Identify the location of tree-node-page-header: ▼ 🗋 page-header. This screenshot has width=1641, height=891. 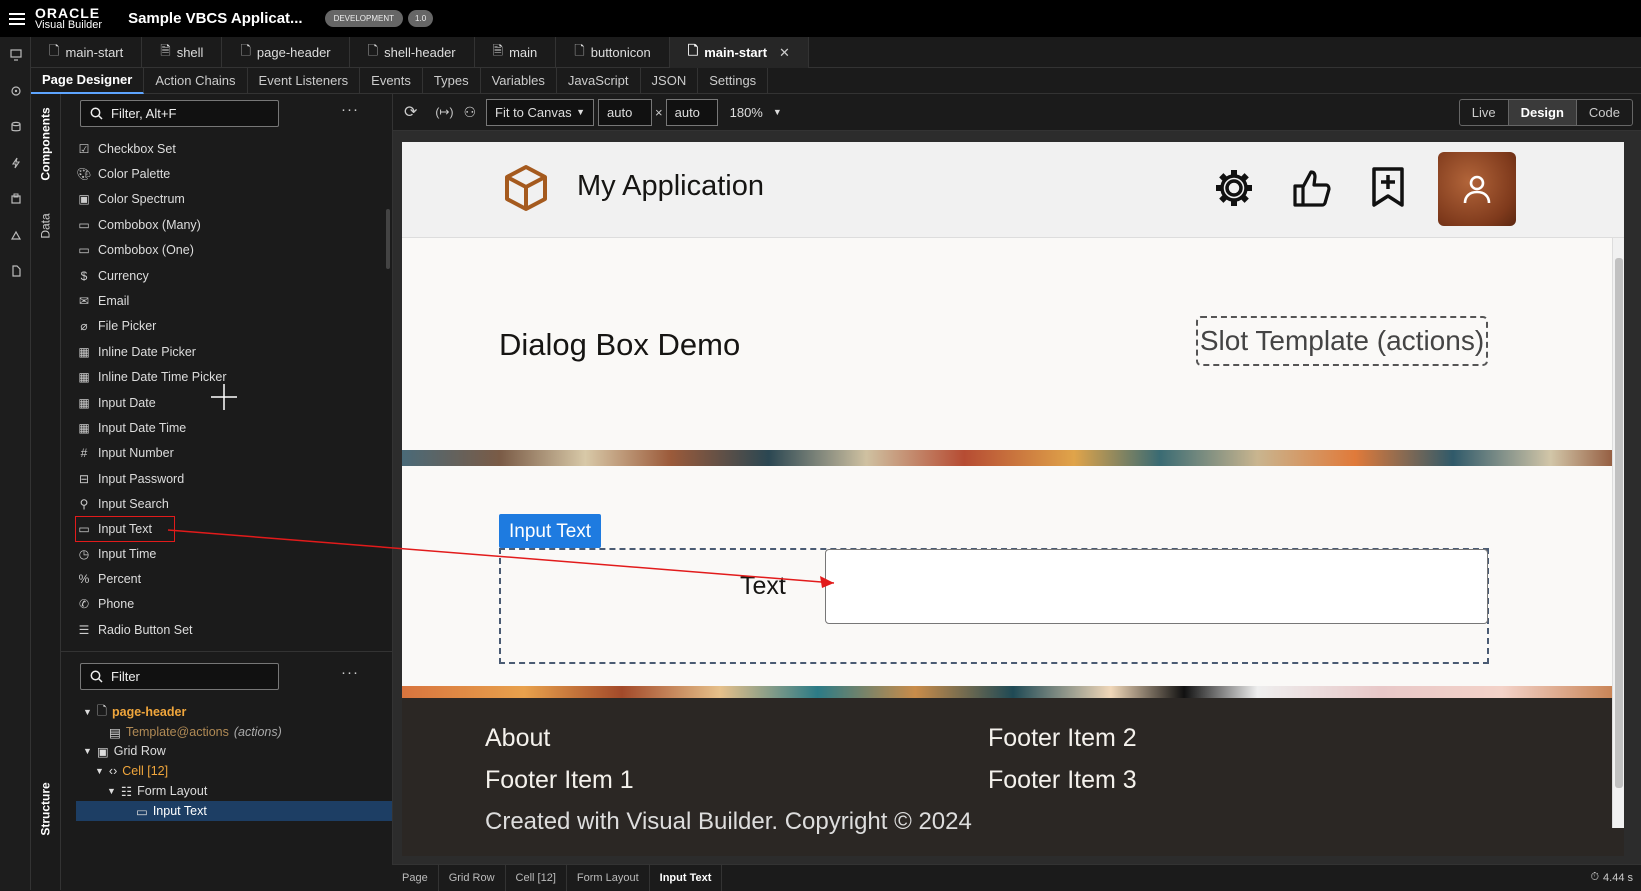
(134, 712).